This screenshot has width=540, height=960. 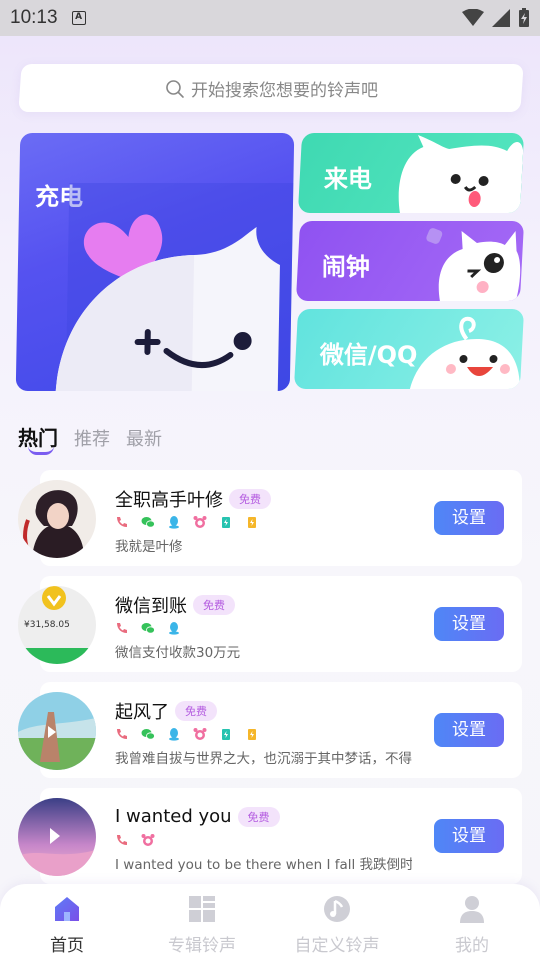 I want to click on nav-mine-label: 我的, so click(x=472, y=946).